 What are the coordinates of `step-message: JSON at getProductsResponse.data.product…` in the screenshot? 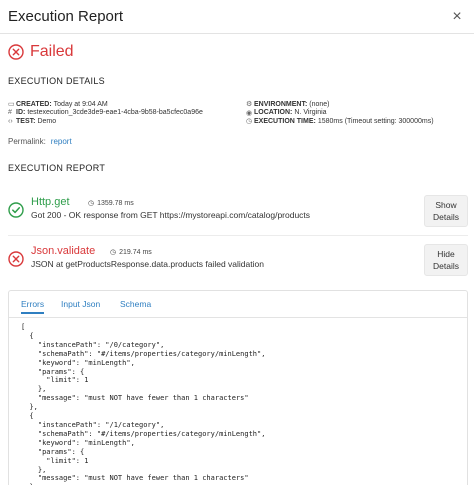 It's located at (147, 264).